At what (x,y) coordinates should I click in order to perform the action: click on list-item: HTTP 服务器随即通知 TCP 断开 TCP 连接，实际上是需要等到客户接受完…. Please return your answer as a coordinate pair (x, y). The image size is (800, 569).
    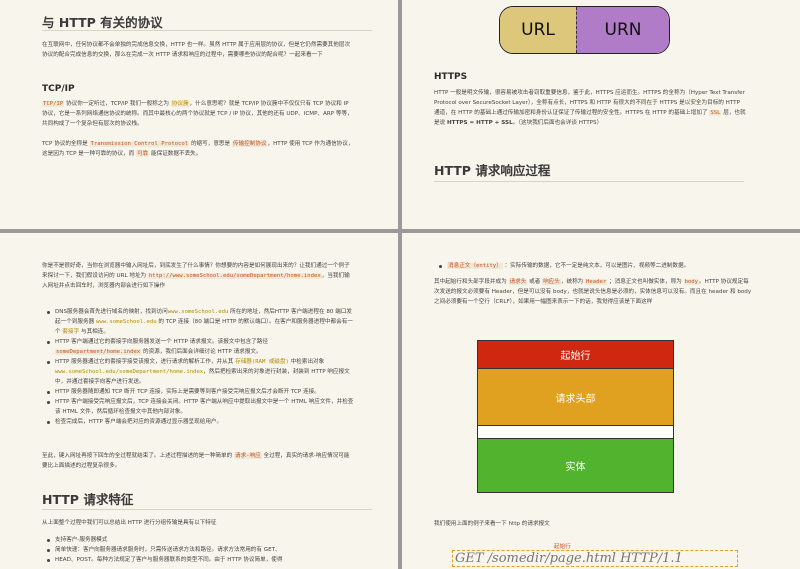
    Looking at the image, I should click on (200, 392).